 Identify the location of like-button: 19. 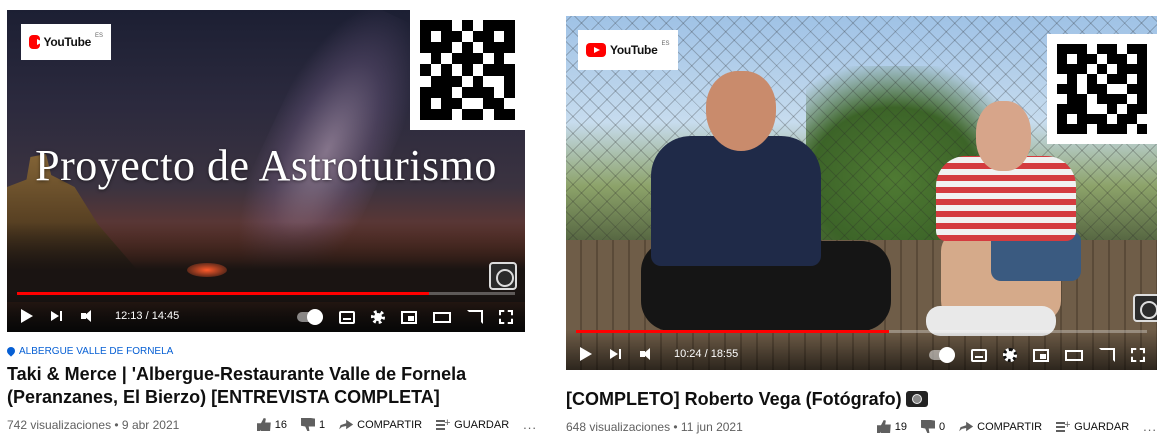
(892, 426).